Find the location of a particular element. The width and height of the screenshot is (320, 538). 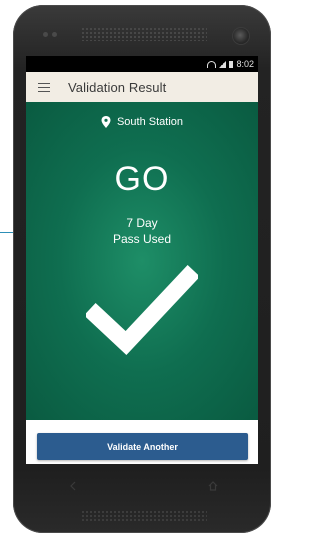

front-camera-icon is located at coordinates (241, 36).